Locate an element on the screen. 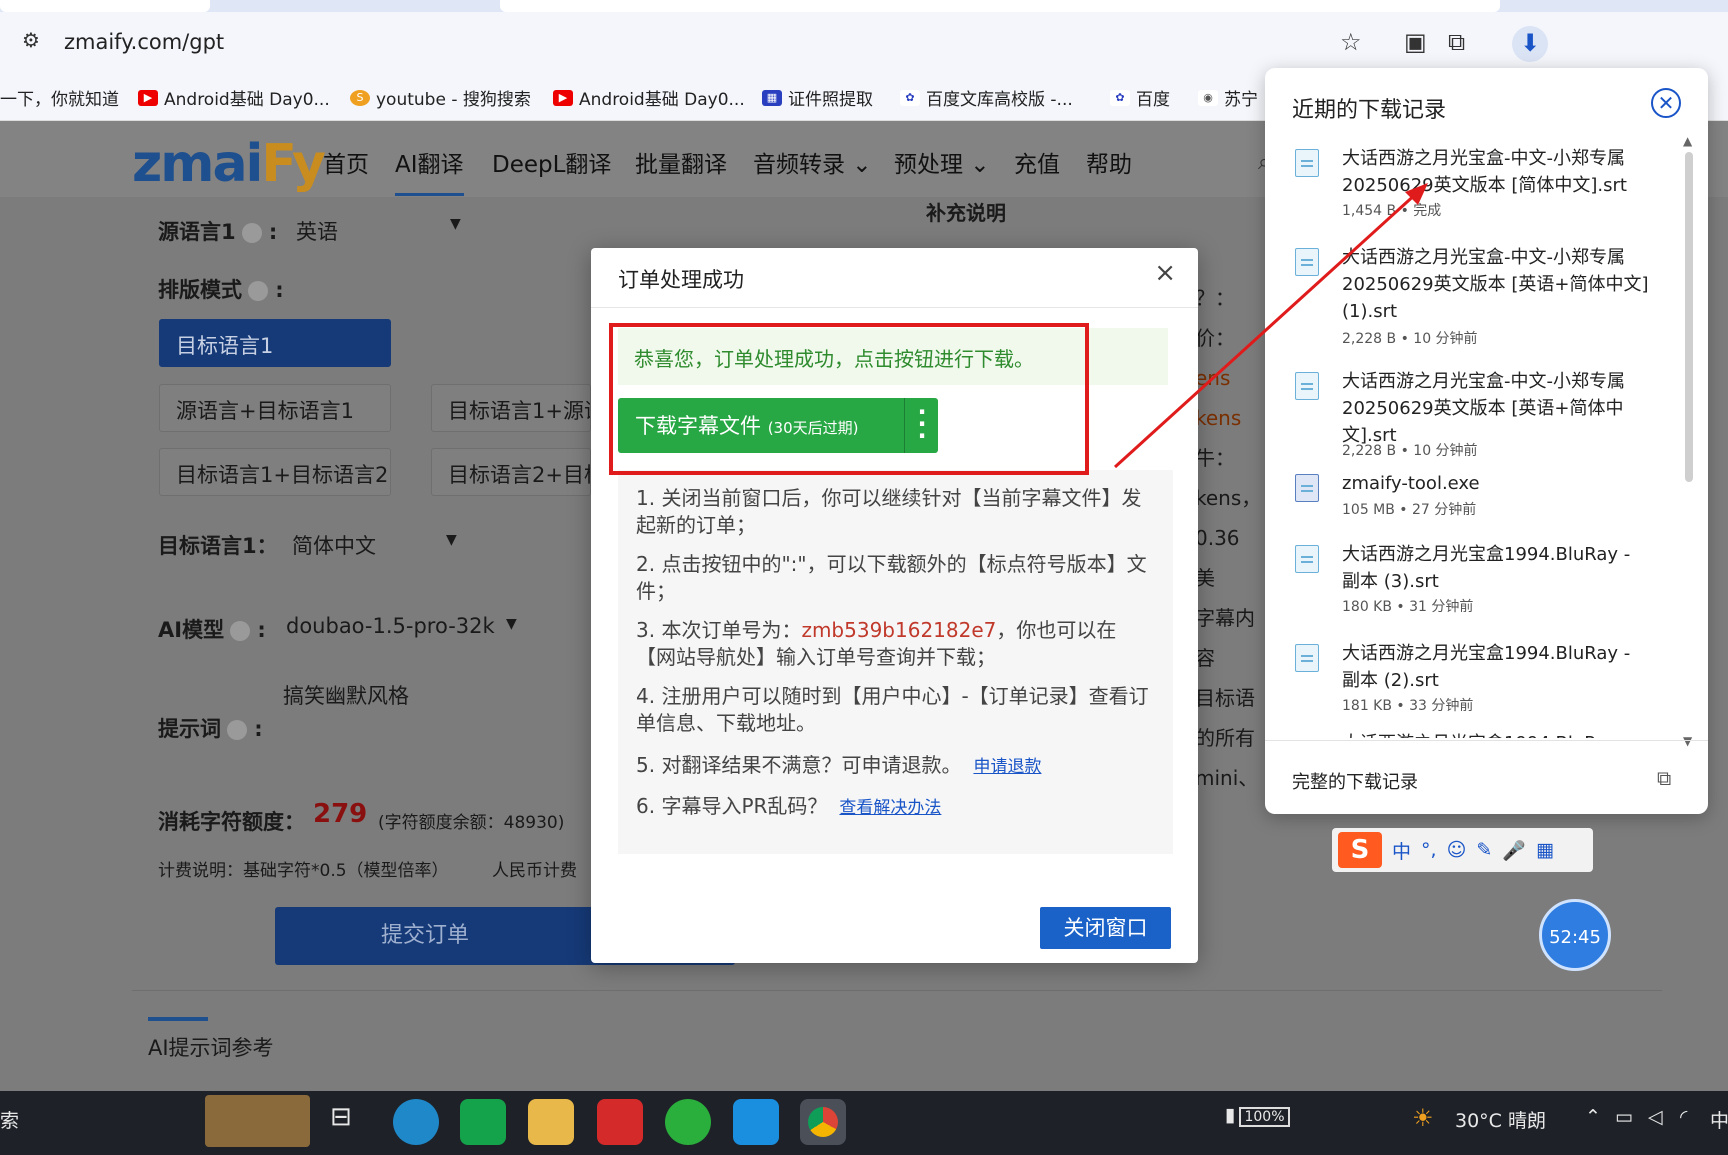 This screenshot has height=1155, width=1728. ime-indicator: 中 is located at coordinates (1719, 1119).